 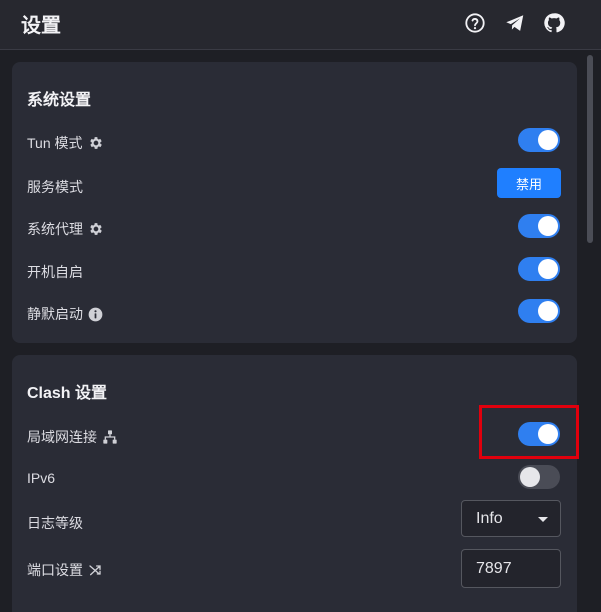 What do you see at coordinates (95, 314) in the screenshot?
I see `info-icon` at bounding box center [95, 314].